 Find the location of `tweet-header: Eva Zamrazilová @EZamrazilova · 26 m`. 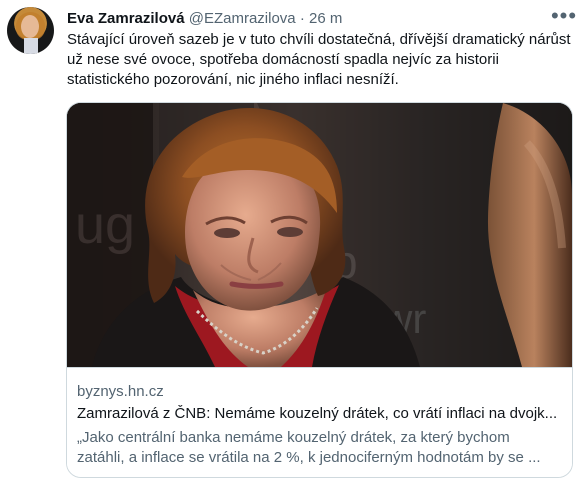

tweet-header: Eva Zamrazilová @EZamrazilova · 26 m is located at coordinates (204, 19).